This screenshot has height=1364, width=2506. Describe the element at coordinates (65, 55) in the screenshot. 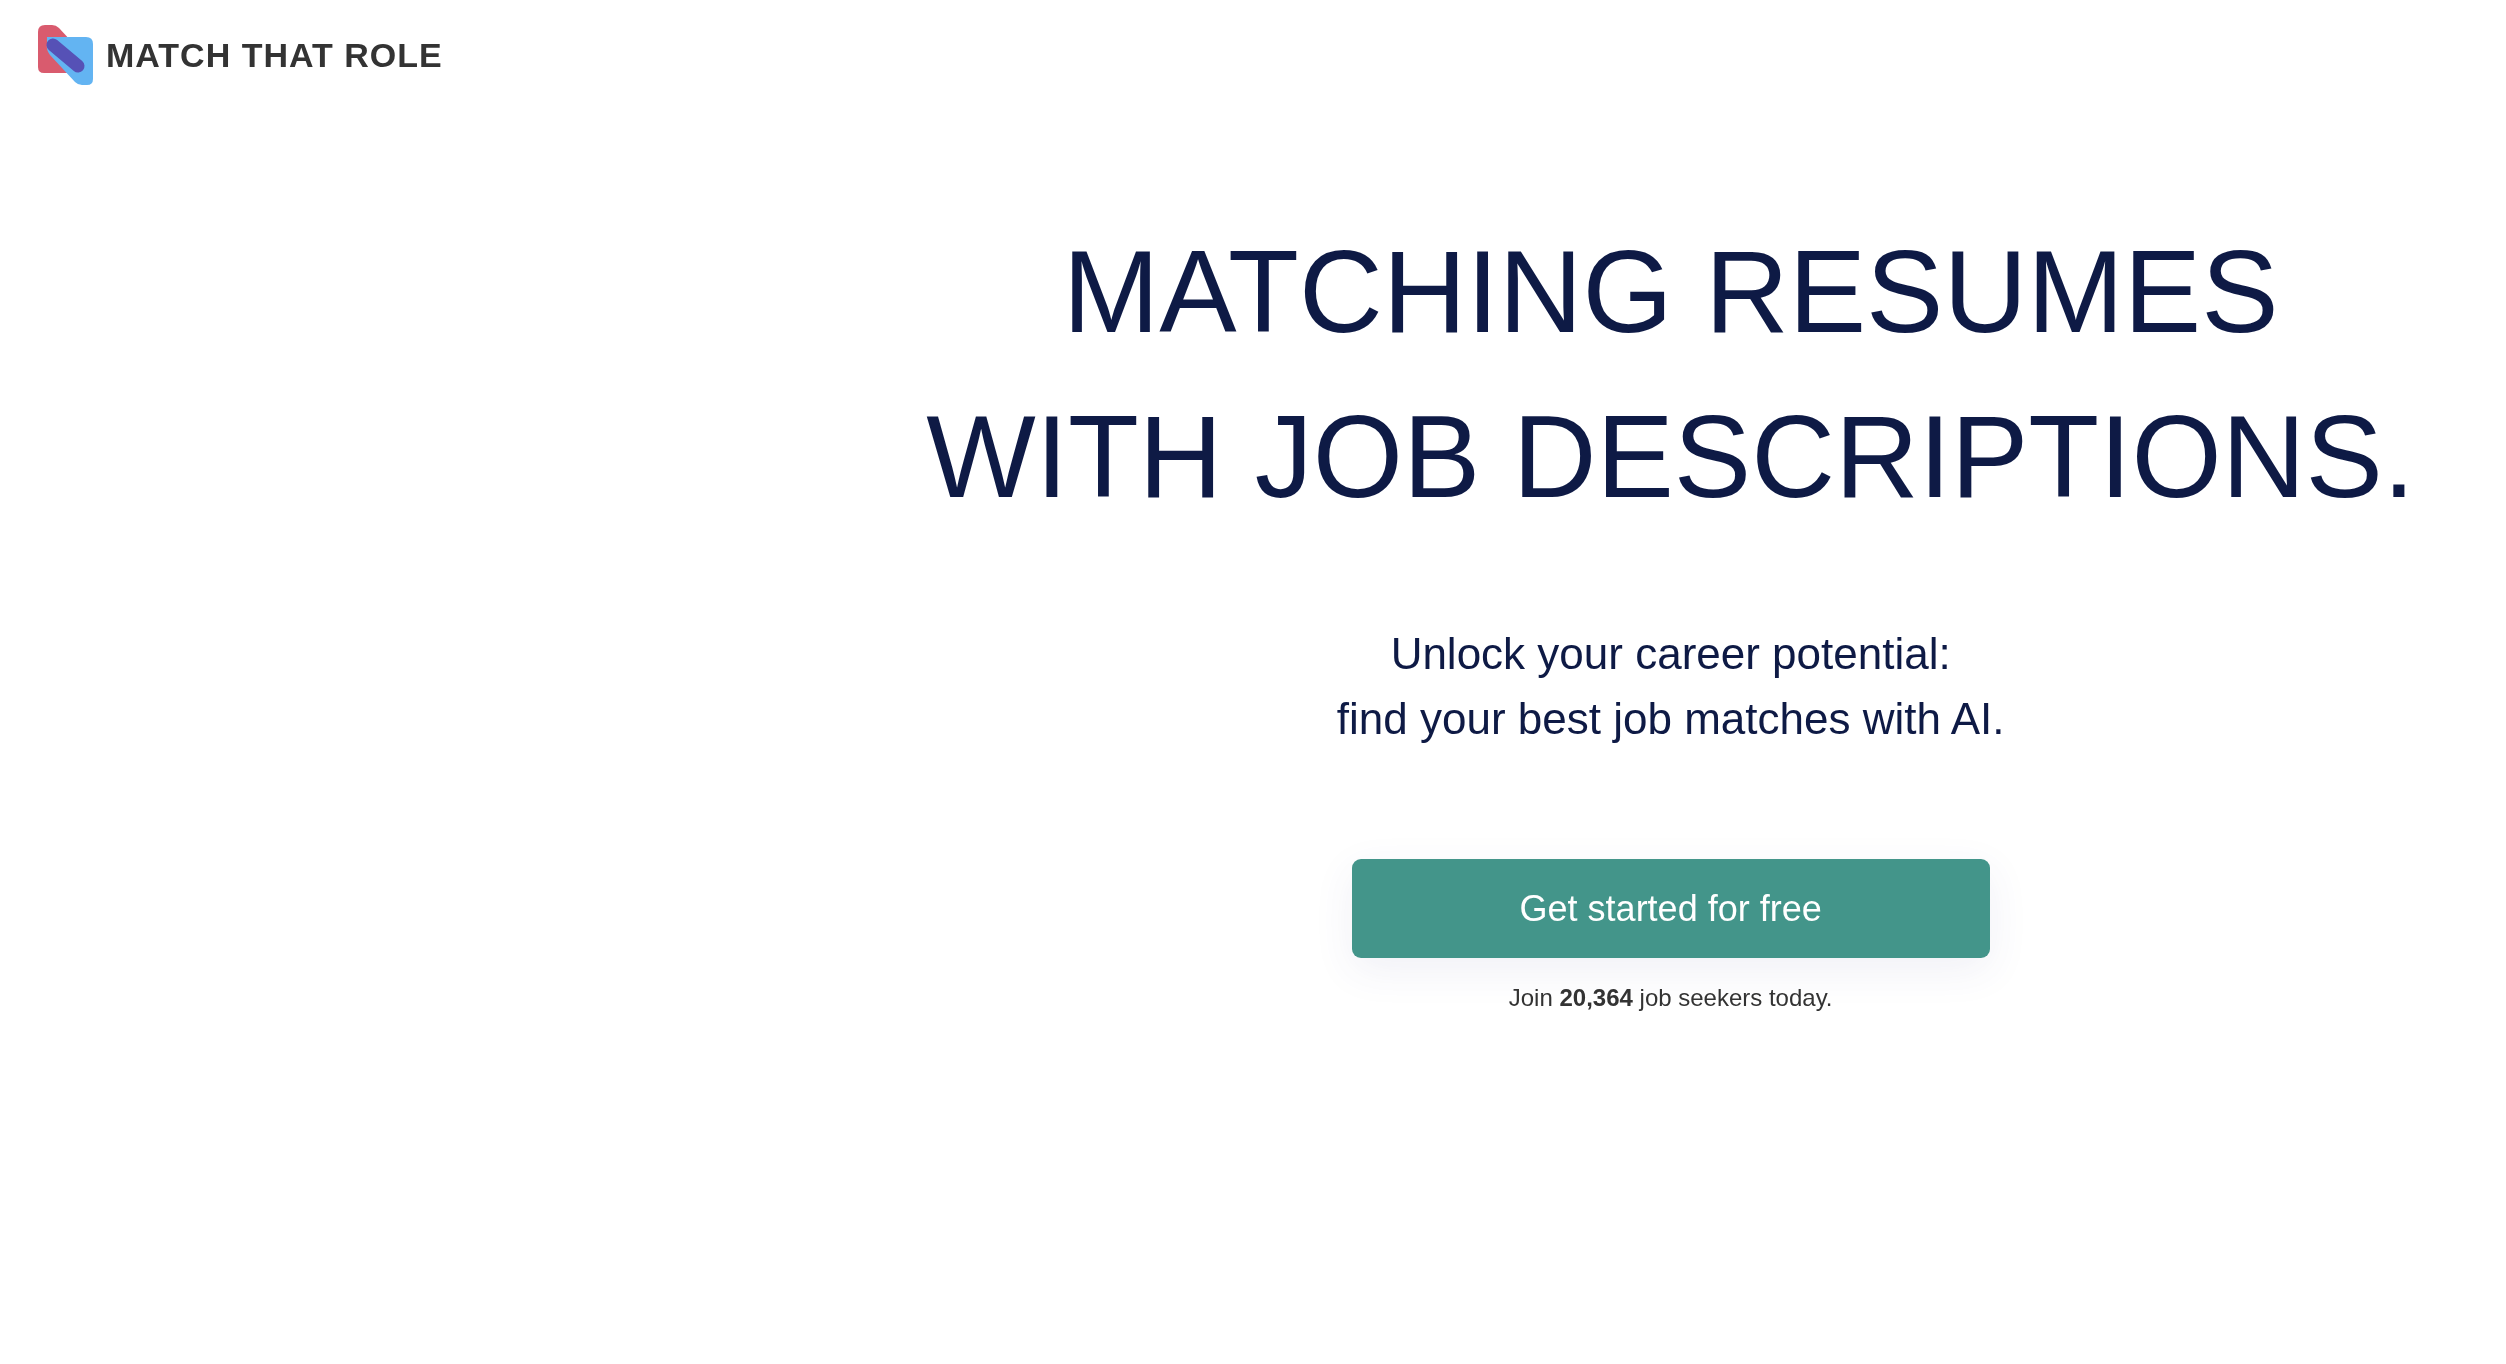

I see `logo-icon` at that location.